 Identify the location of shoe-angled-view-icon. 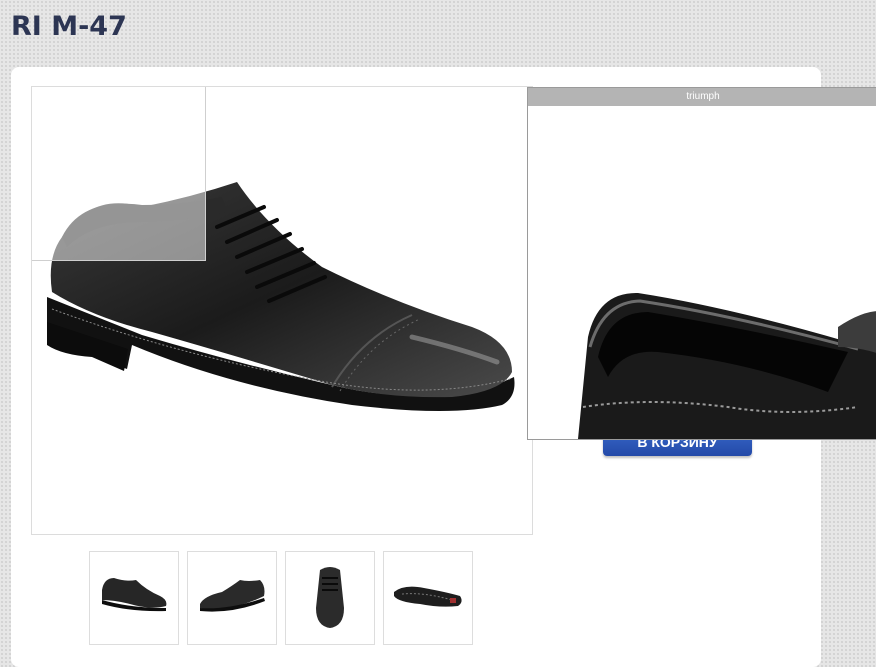
(232, 596).